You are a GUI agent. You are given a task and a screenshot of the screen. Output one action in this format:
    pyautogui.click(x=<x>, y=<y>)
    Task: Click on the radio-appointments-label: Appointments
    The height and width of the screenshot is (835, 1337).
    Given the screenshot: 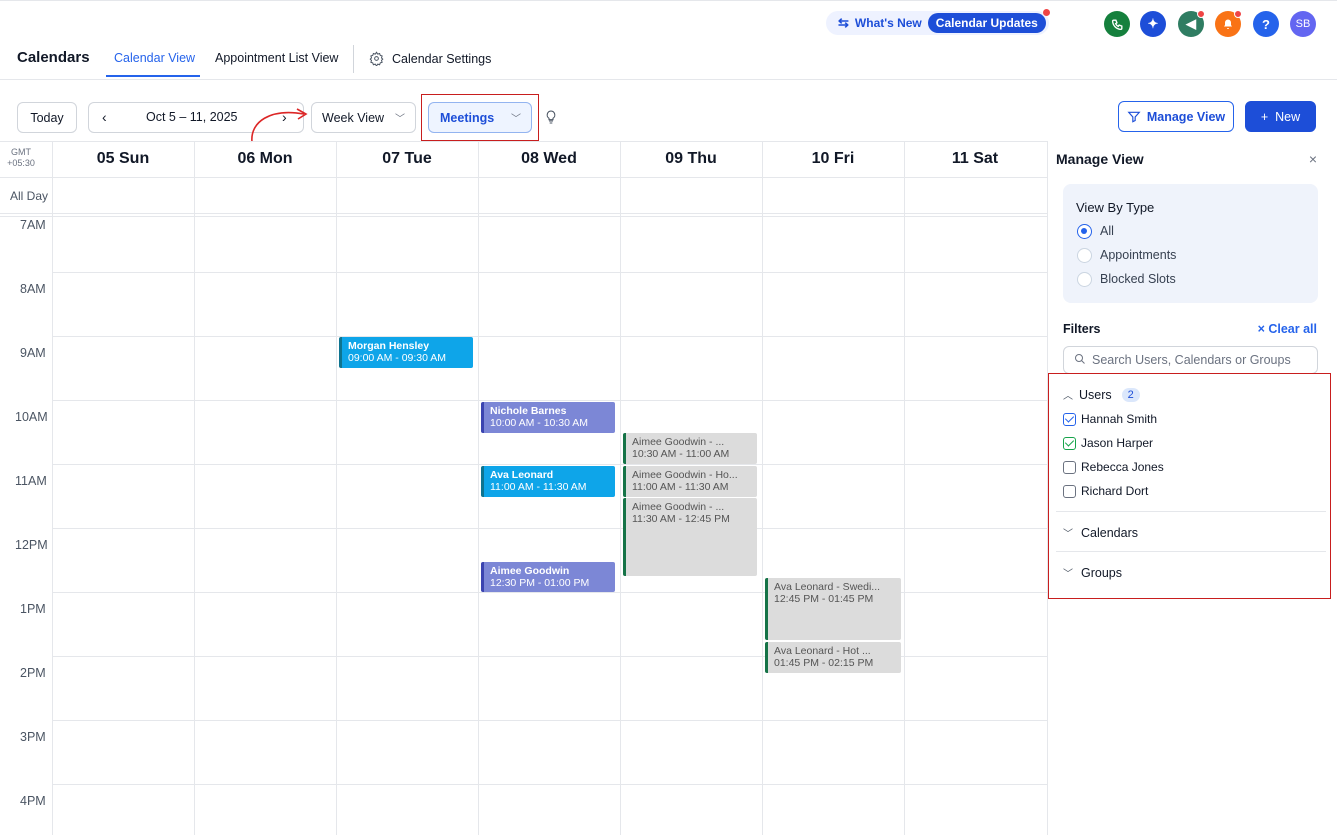 What is the action you would take?
    pyautogui.click(x=1138, y=255)
    